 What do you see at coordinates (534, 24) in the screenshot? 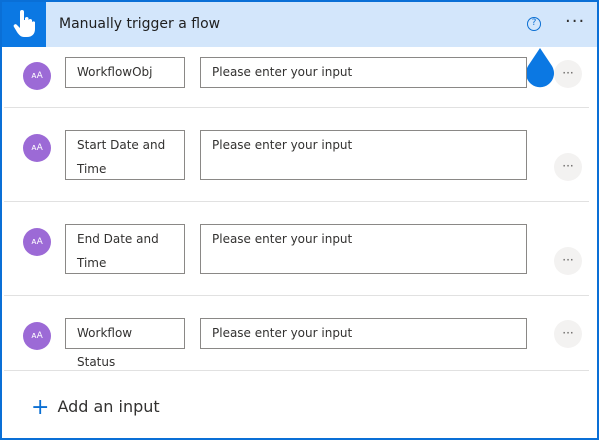
I see `help-icon: ?` at bounding box center [534, 24].